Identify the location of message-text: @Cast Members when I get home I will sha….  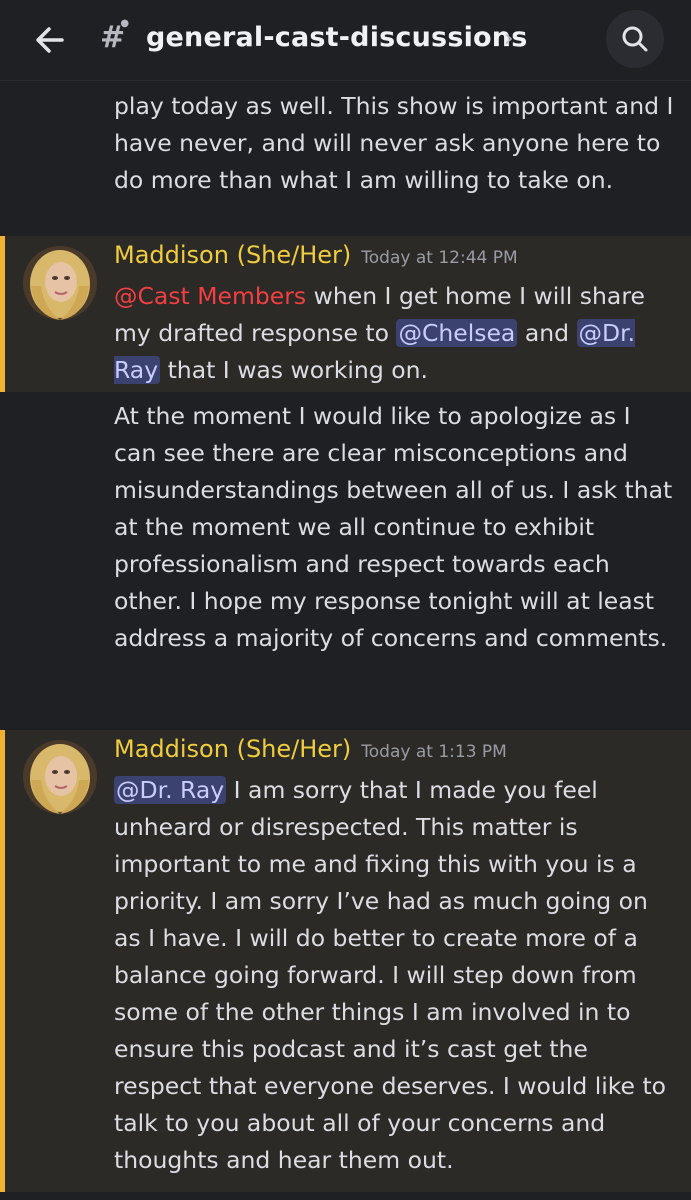
(394, 333).